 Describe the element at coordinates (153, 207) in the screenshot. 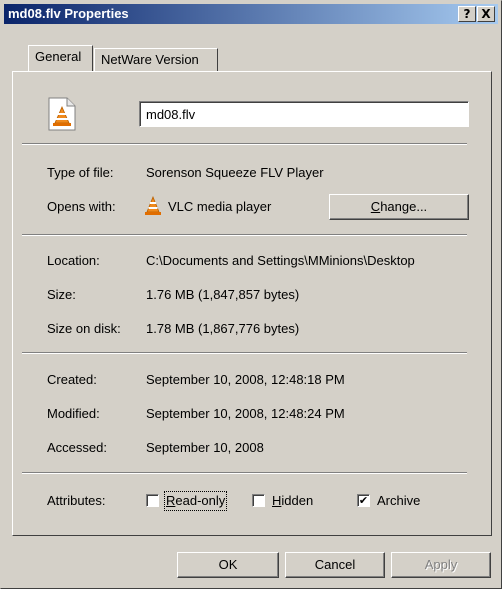

I see `vlc-cone-icon` at that location.